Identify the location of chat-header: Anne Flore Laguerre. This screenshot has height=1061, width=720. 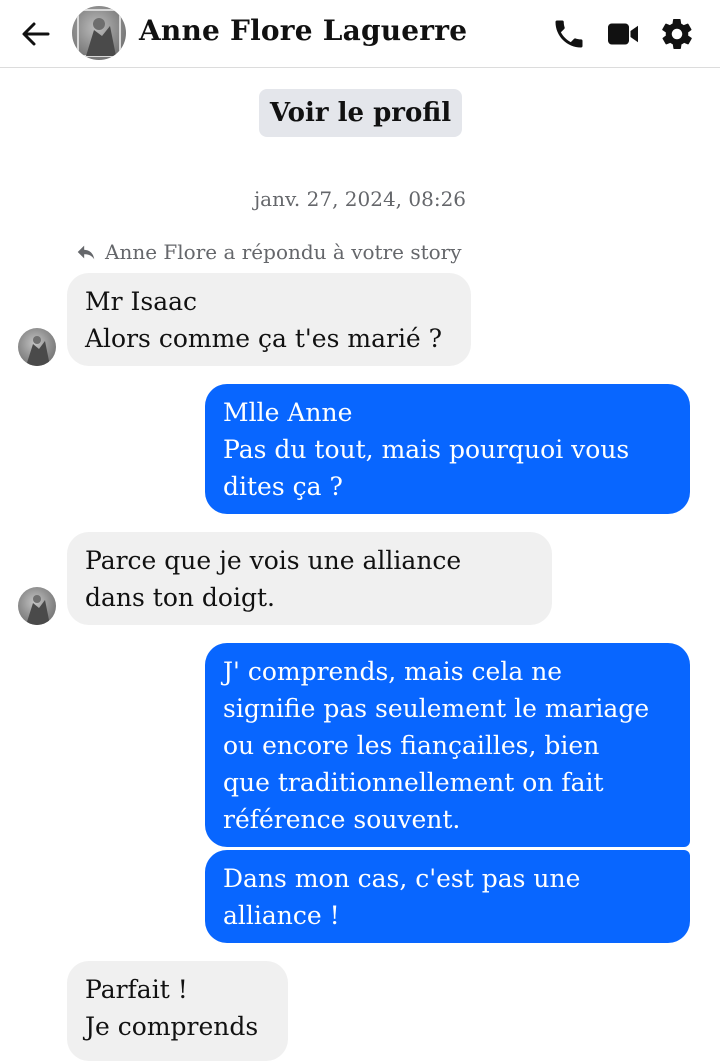
(360, 34).